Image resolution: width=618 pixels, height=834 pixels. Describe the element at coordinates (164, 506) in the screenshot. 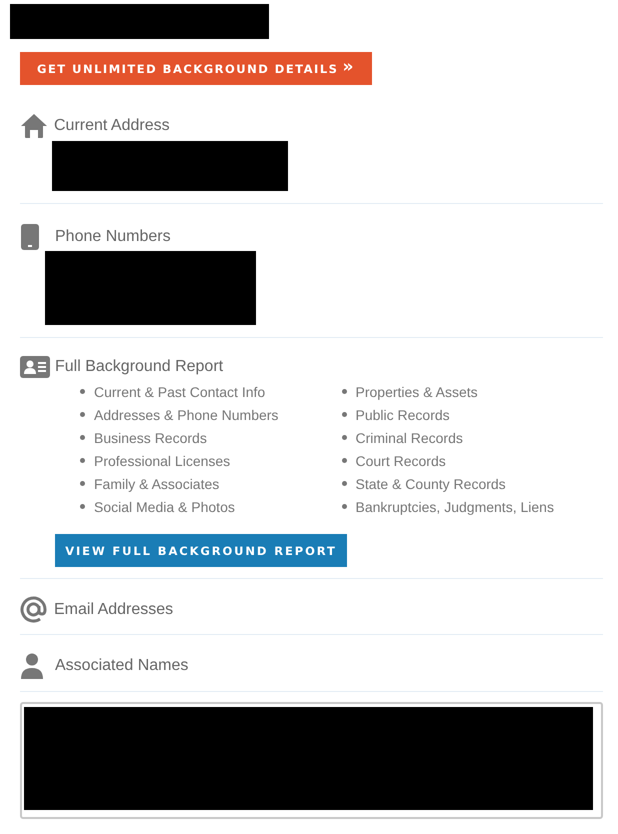

I see `list-item: Social Media & Photos` at that location.